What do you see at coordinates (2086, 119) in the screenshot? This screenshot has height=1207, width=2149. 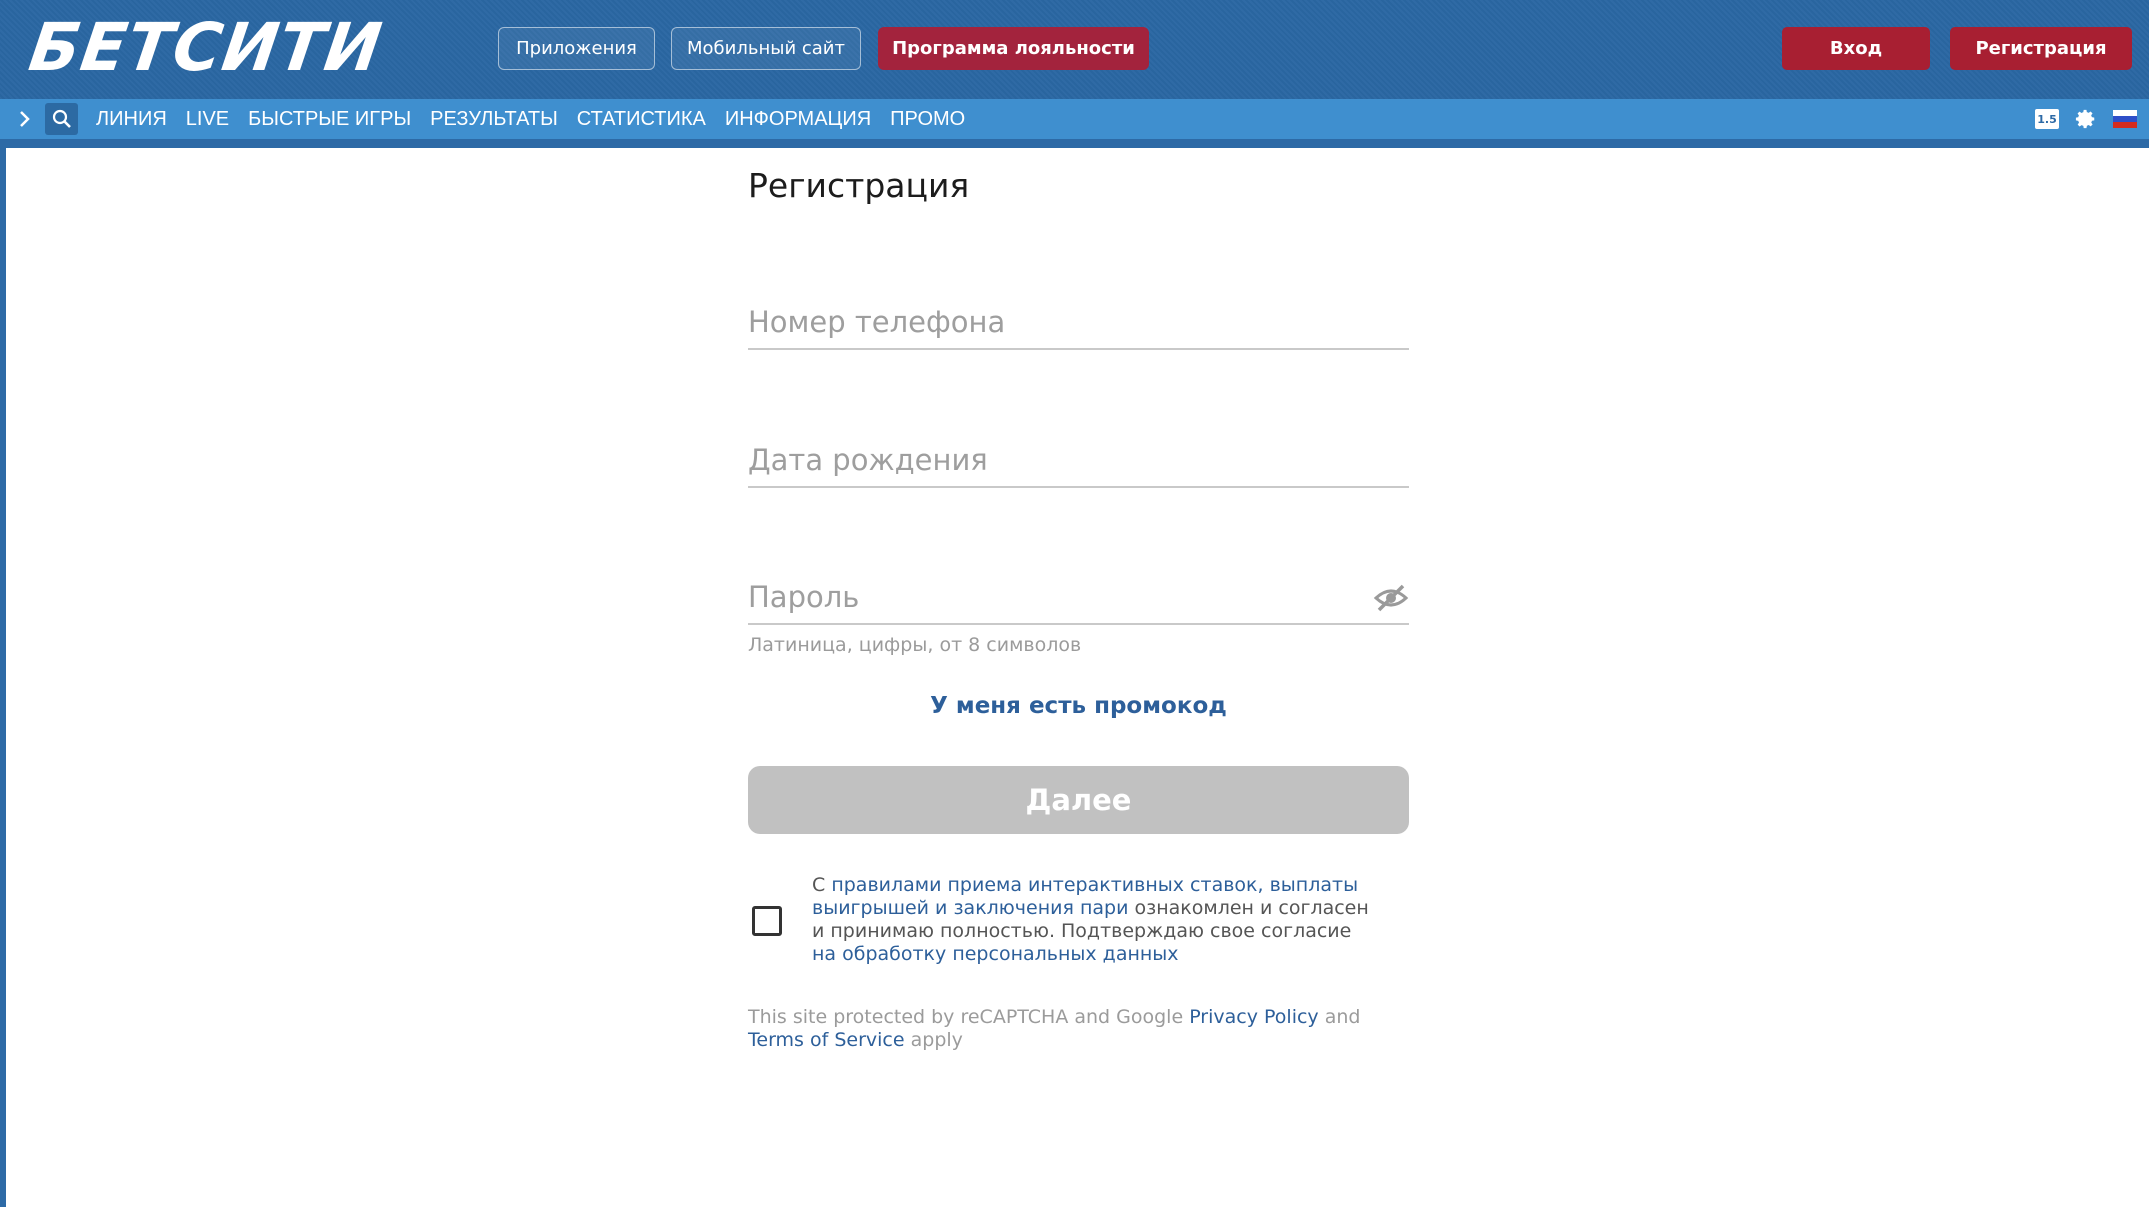 I see `gear-icon` at bounding box center [2086, 119].